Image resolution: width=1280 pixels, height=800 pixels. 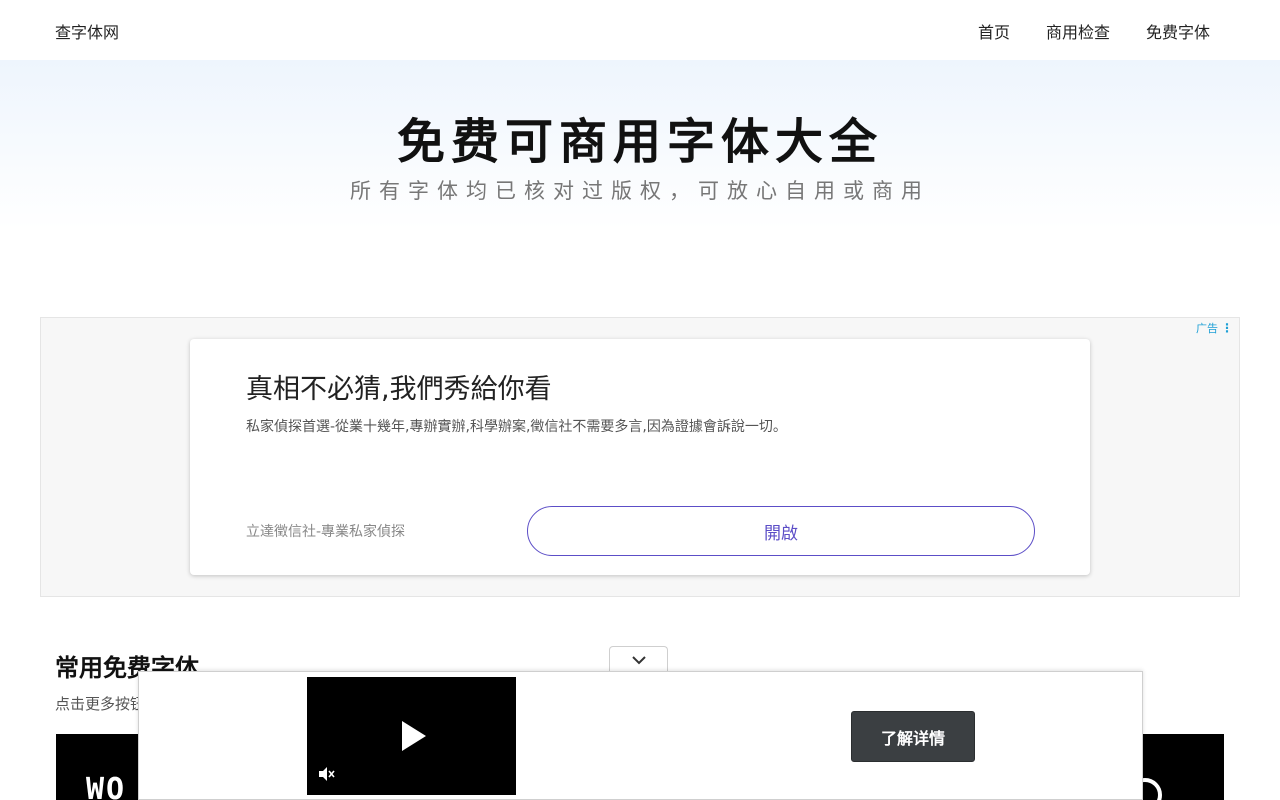 I want to click on site-logo: 查字体网, so click(x=87, y=31).